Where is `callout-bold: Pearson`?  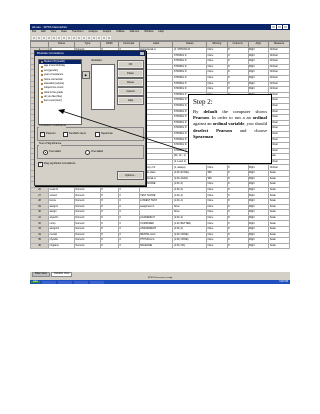 callout-bold: Pearson is located at coordinates (201, 118).